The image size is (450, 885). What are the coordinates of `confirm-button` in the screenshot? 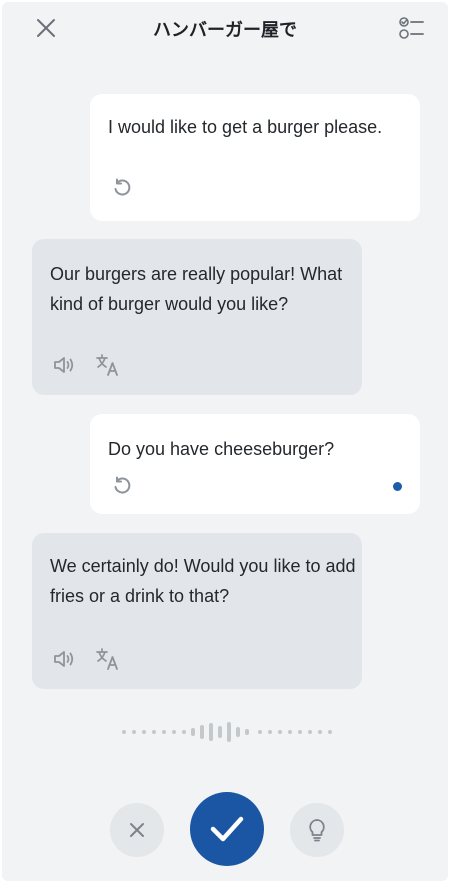 It's located at (227, 829).